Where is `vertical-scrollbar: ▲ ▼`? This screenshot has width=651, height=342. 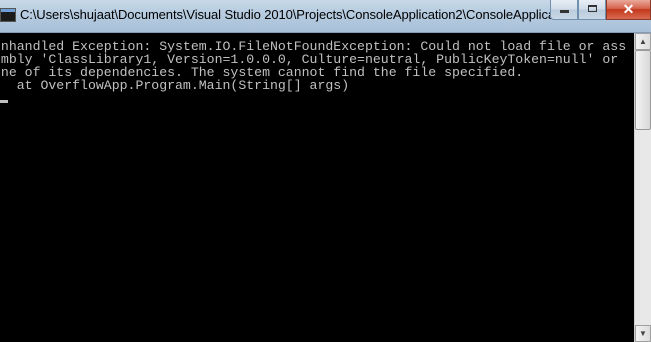
vertical-scrollbar: ▲ ▼ is located at coordinates (642, 187).